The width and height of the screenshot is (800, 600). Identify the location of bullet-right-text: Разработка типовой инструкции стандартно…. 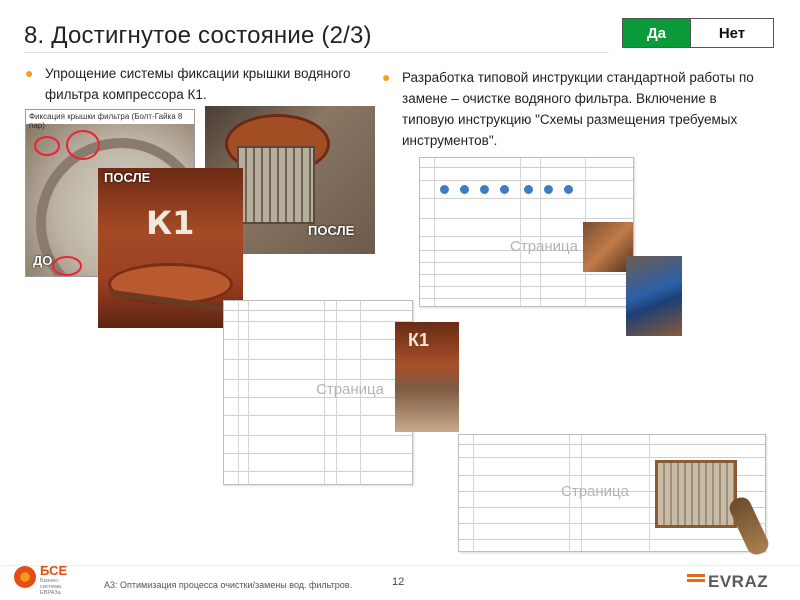
(578, 109).